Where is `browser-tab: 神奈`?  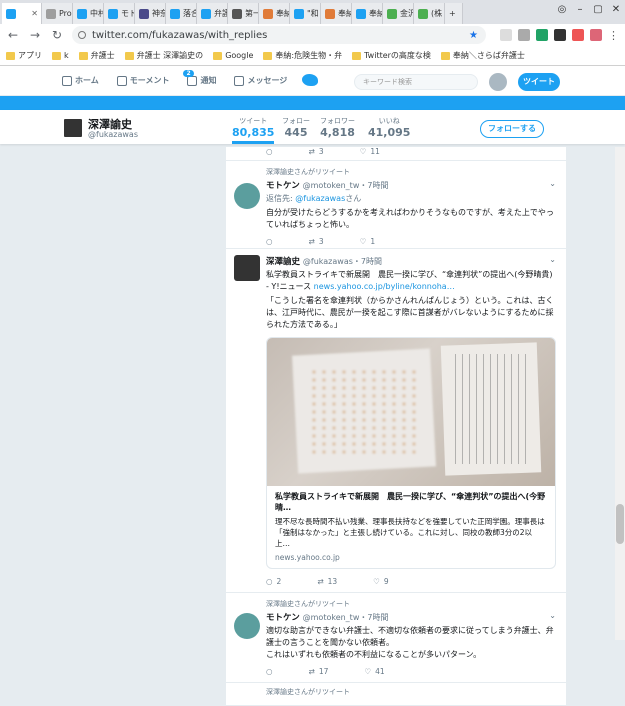 browser-tab: 神奈 is located at coordinates (150, 13).